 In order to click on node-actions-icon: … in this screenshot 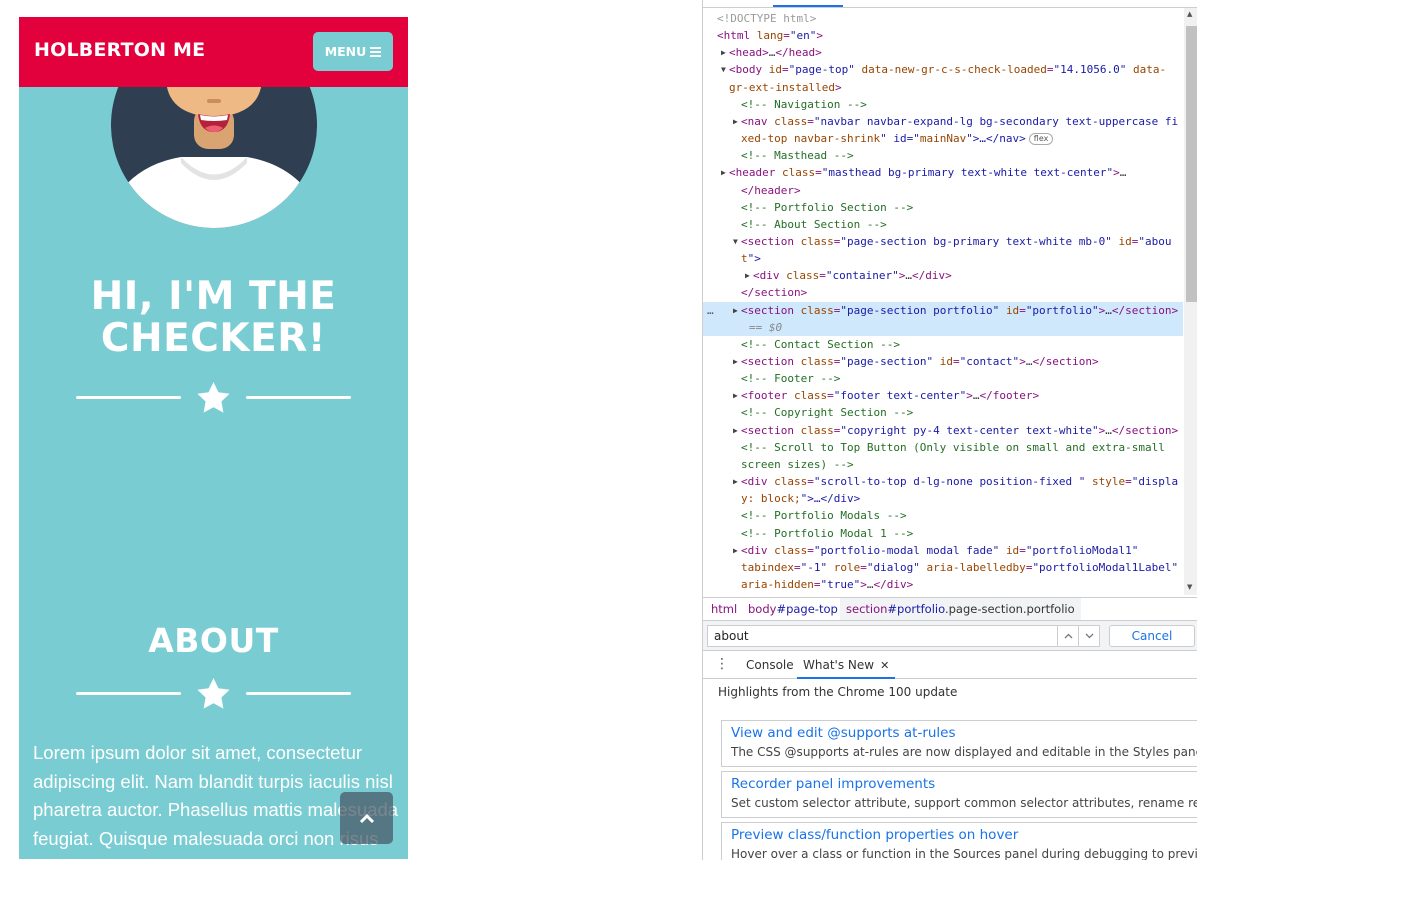, I will do `click(710, 310)`.